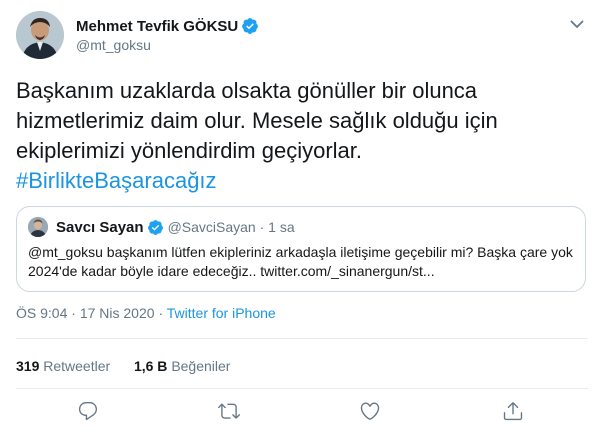  I want to click on retweet-icon, so click(229, 411).